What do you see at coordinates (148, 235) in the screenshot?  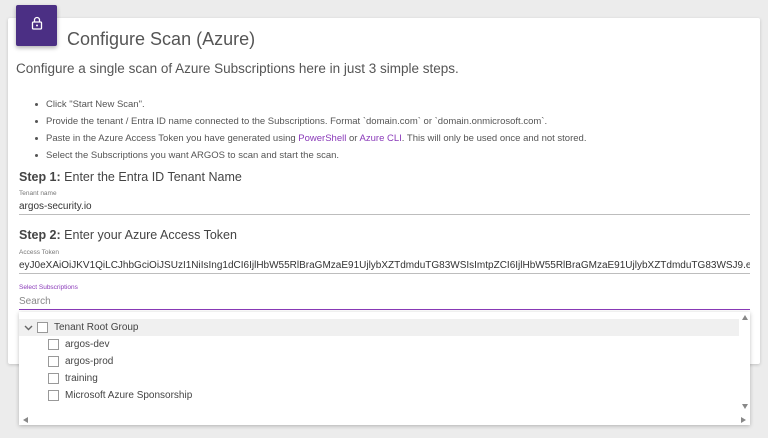 I see `step2-text: Enter your Azure Access Token` at bounding box center [148, 235].